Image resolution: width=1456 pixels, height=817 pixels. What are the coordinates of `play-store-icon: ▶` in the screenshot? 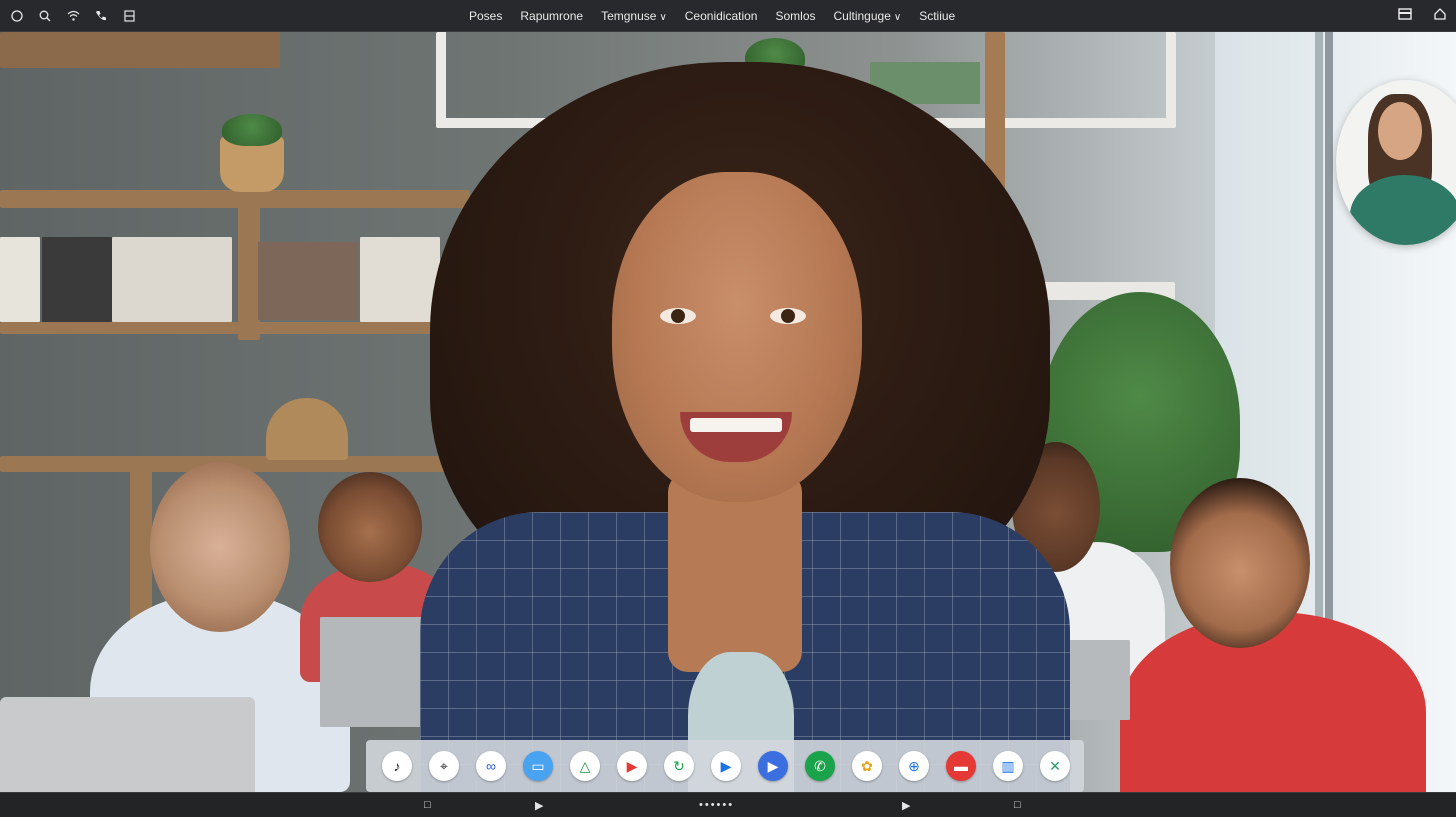 It's located at (726, 766).